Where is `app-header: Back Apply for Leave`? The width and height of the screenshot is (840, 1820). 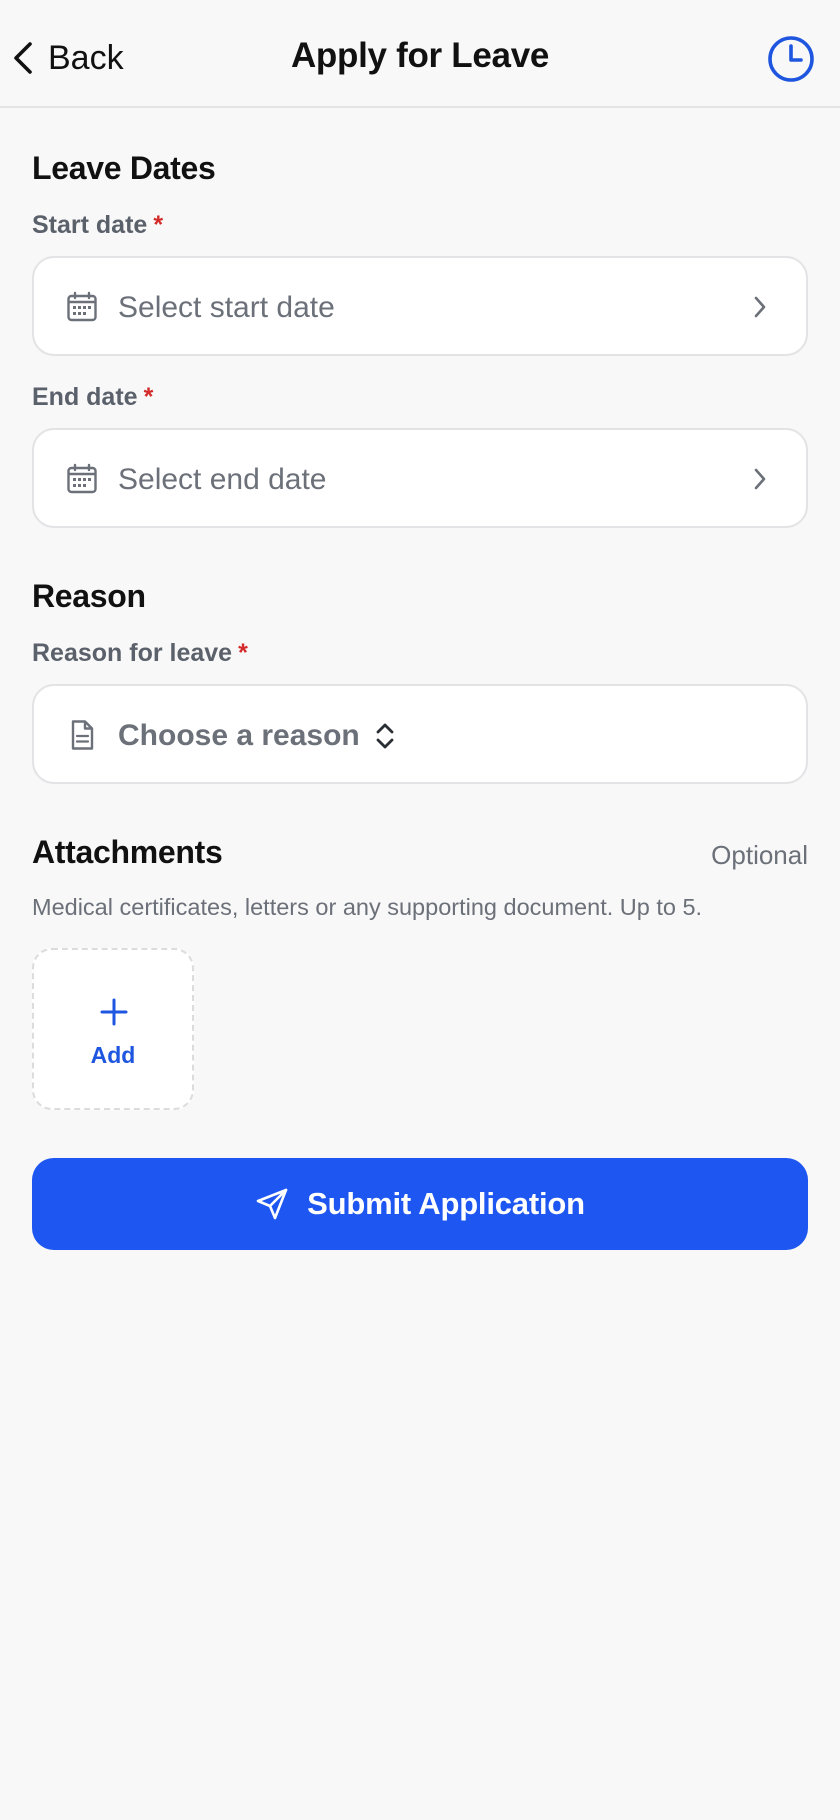
app-header: Back Apply for Leave is located at coordinates (420, 54).